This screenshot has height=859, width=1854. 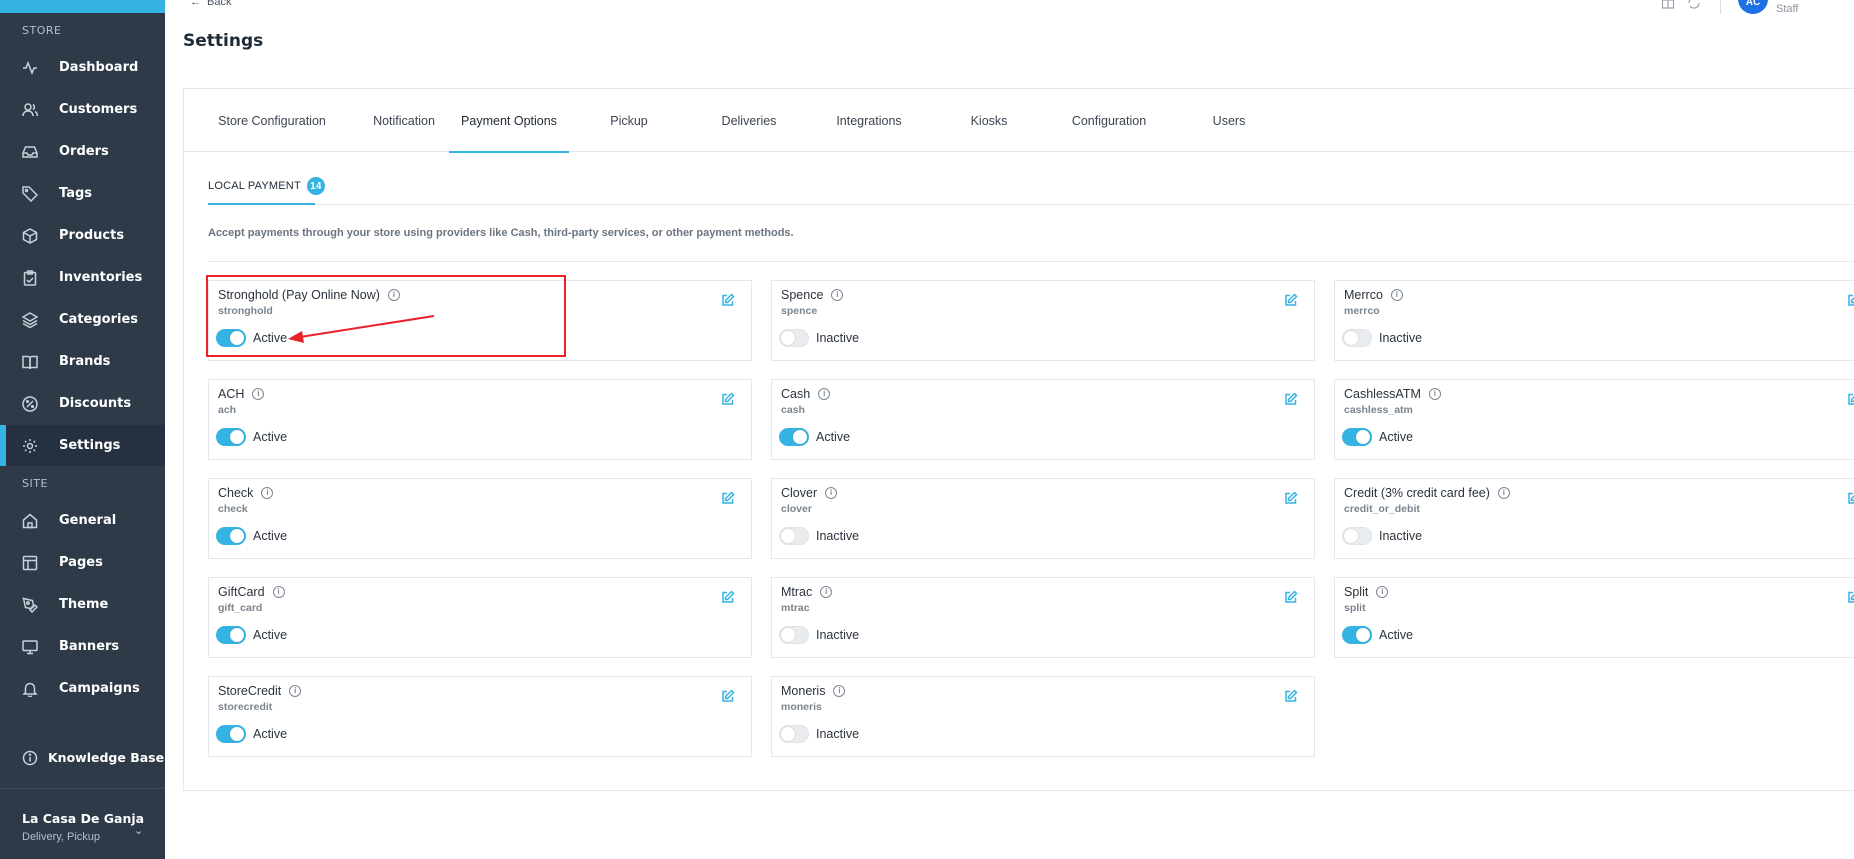 What do you see at coordinates (629, 120) in the screenshot?
I see `tab-pickup: Pickup` at bounding box center [629, 120].